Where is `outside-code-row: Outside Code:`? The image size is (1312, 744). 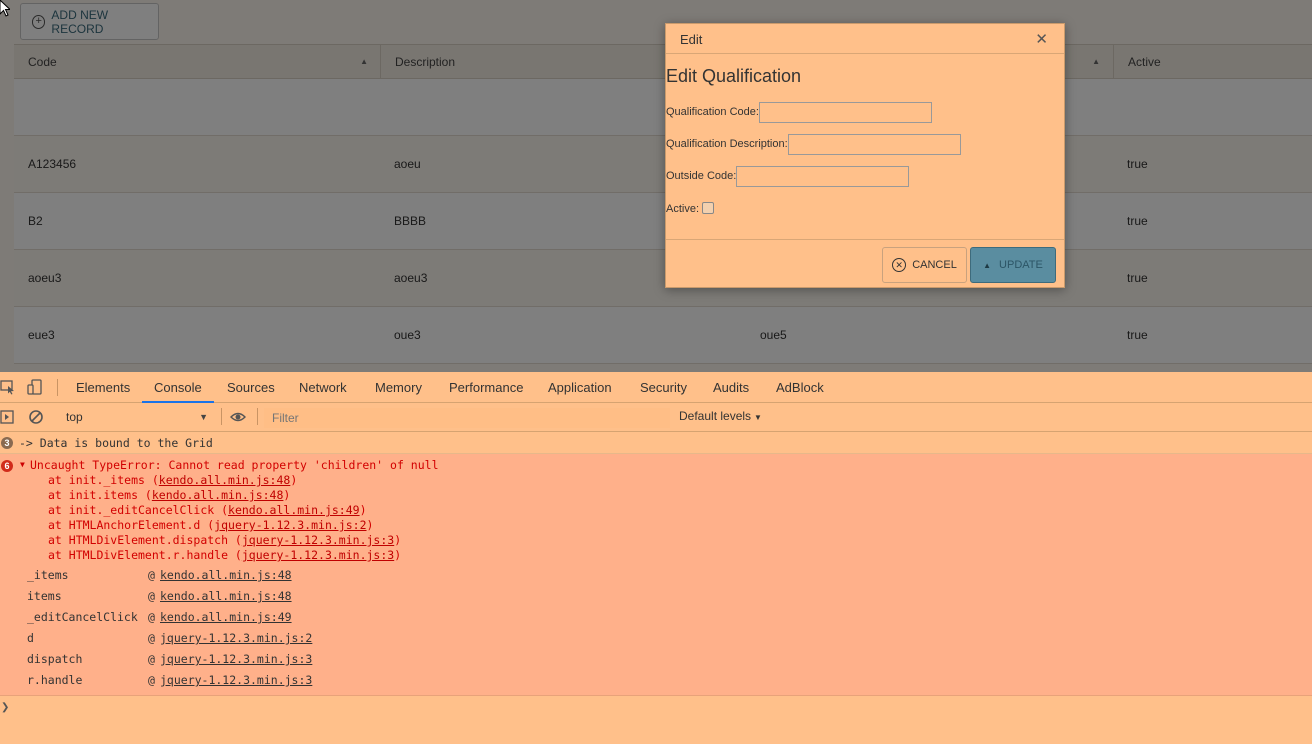
outside-code-row: Outside Code: is located at coordinates (788, 176).